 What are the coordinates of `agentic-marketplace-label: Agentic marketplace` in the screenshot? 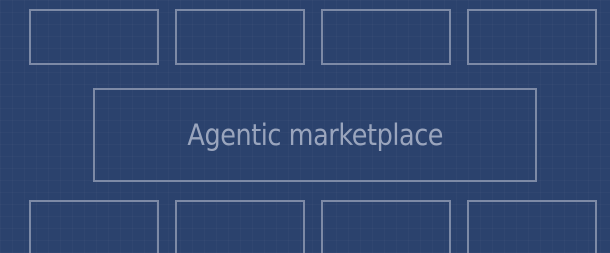 It's located at (315, 135).